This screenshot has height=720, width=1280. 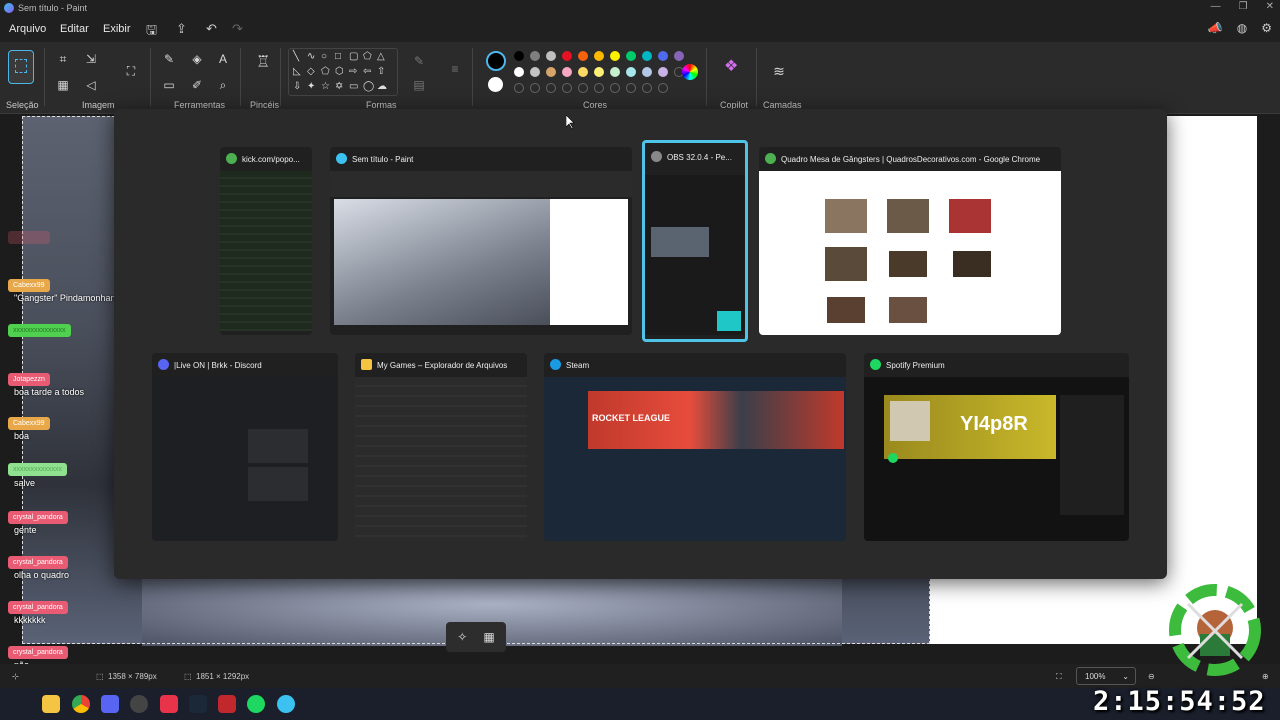 I want to click on diamond-shape-icon: ◇, so click(x=311, y=71).